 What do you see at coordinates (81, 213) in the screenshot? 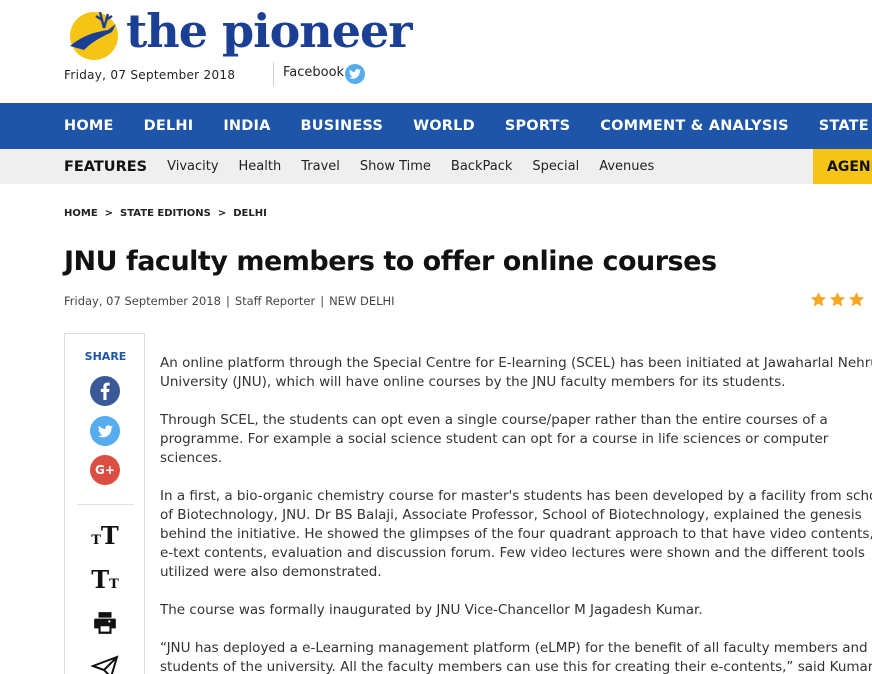
I see `breadcrumb-home: HOME` at bounding box center [81, 213].